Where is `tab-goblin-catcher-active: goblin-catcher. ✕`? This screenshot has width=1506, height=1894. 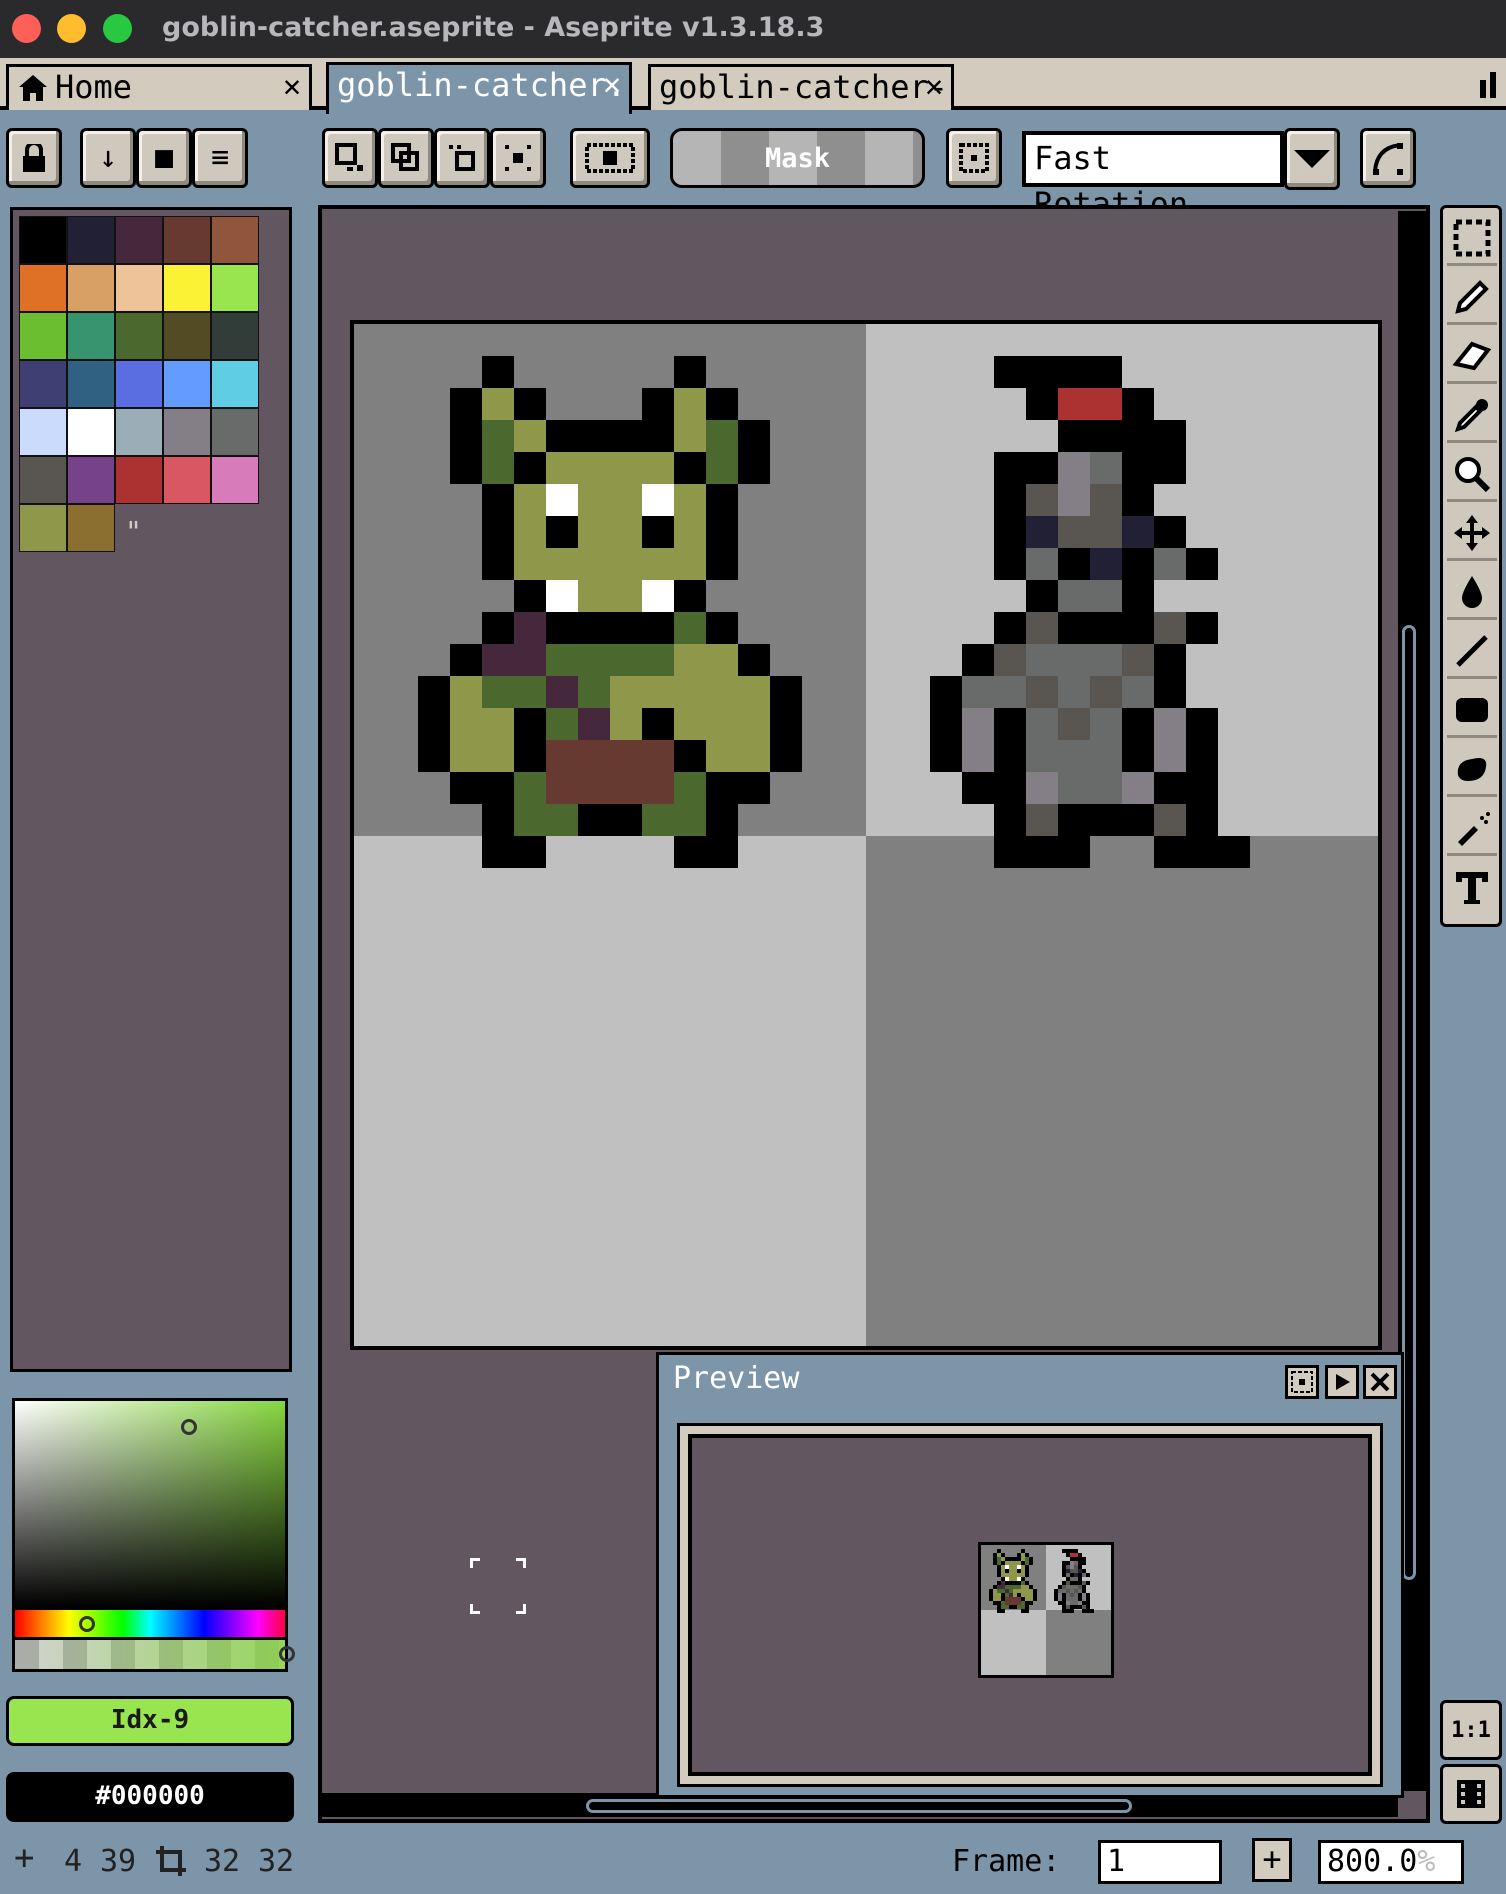 tab-goblin-catcher-active: goblin-catcher. ✕ is located at coordinates (479, 88).